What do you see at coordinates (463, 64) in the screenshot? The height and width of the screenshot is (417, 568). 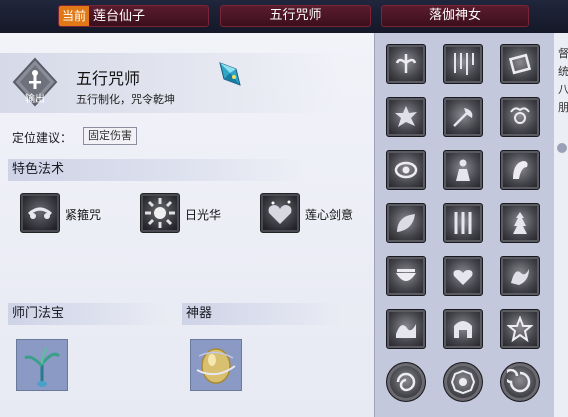 I see `ice-shards-skill-icon` at bounding box center [463, 64].